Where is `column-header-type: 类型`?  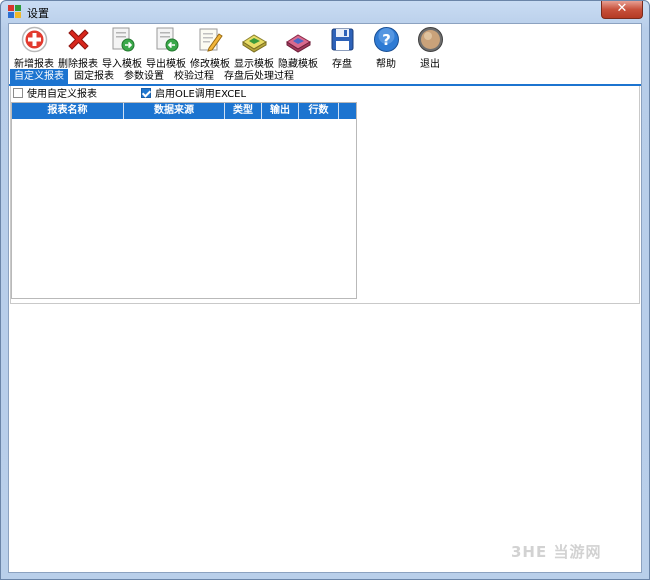 column-header-type: 类型 is located at coordinates (243, 111).